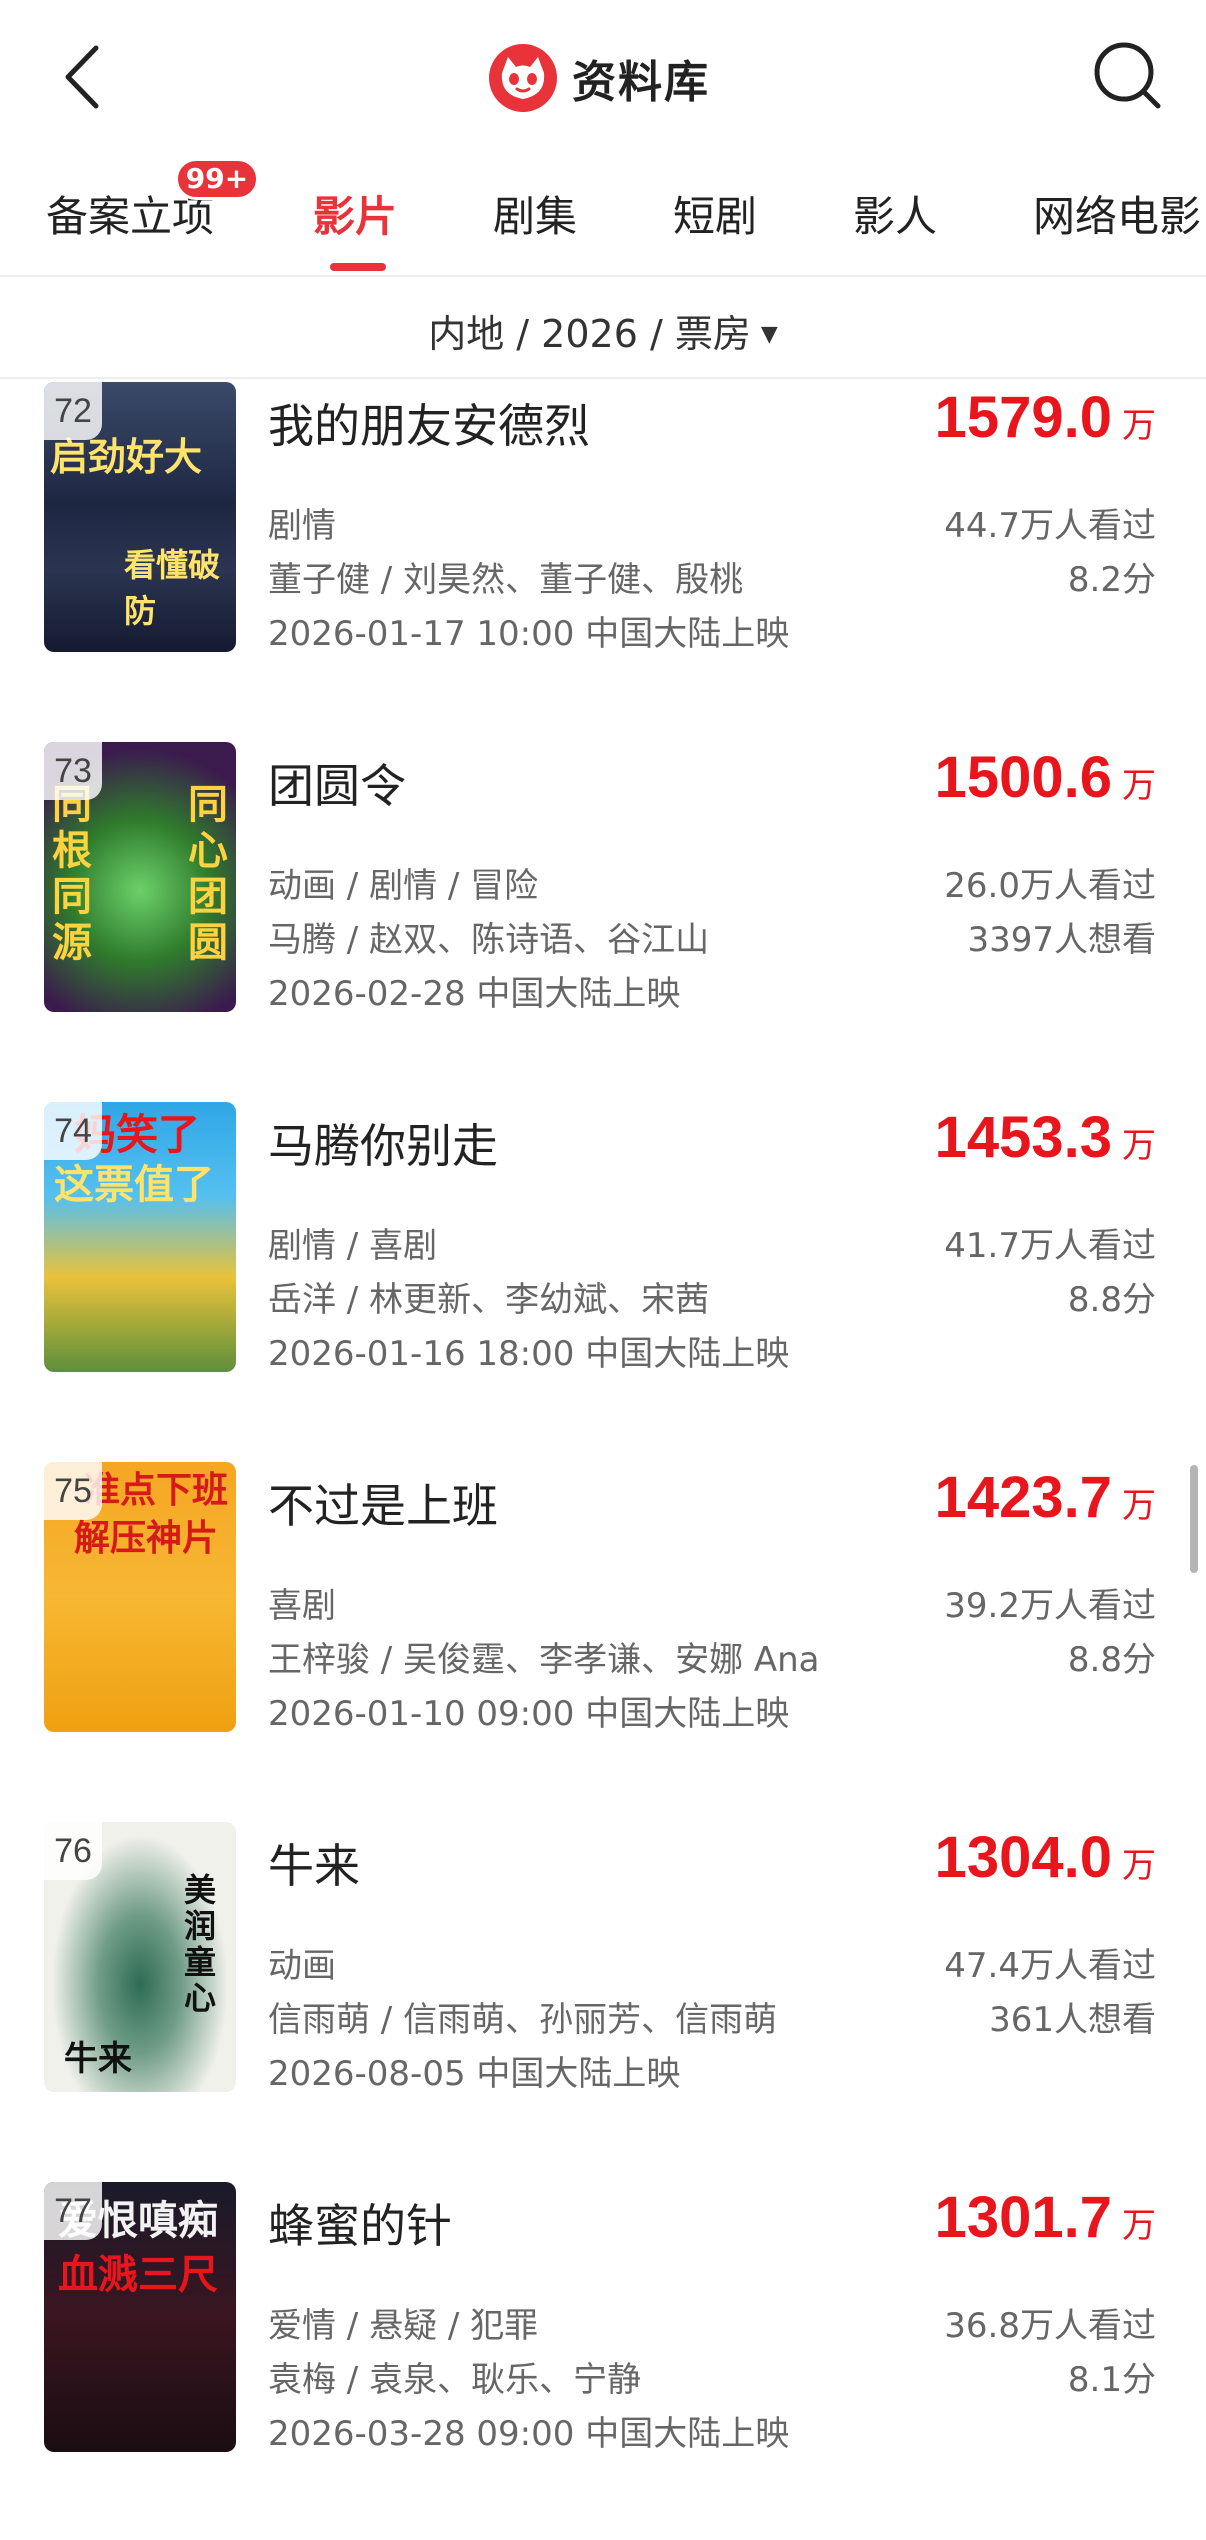 The image size is (1206, 2540). Describe the element at coordinates (126, 457) in the screenshot. I see `poster-text: 启劲好大` at that location.